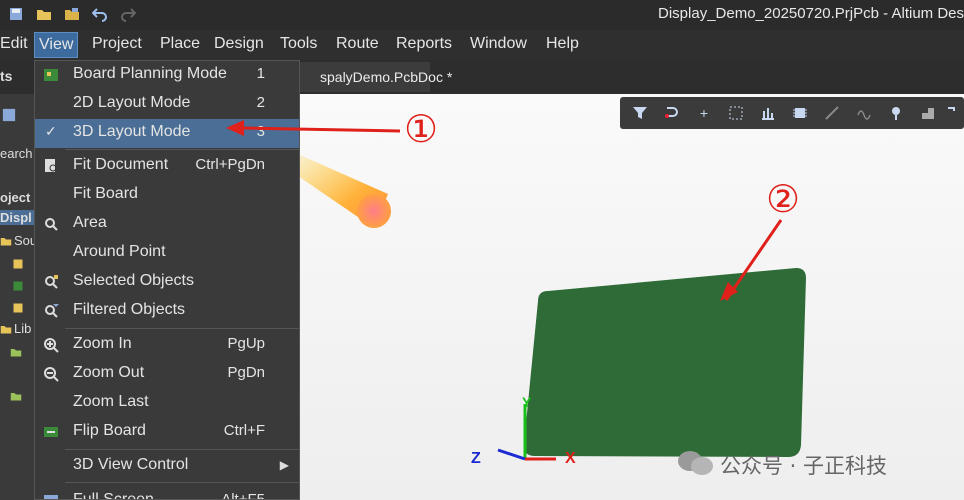 The height and width of the screenshot is (500, 964). What do you see at coordinates (664, 362) in the screenshot?
I see `pcb-board` at bounding box center [664, 362].